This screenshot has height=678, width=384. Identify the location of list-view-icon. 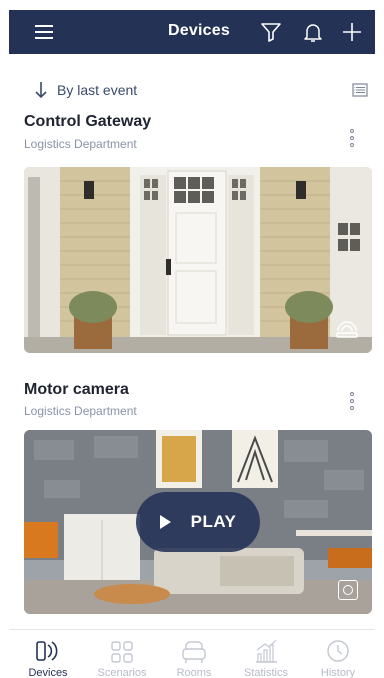
(360, 90).